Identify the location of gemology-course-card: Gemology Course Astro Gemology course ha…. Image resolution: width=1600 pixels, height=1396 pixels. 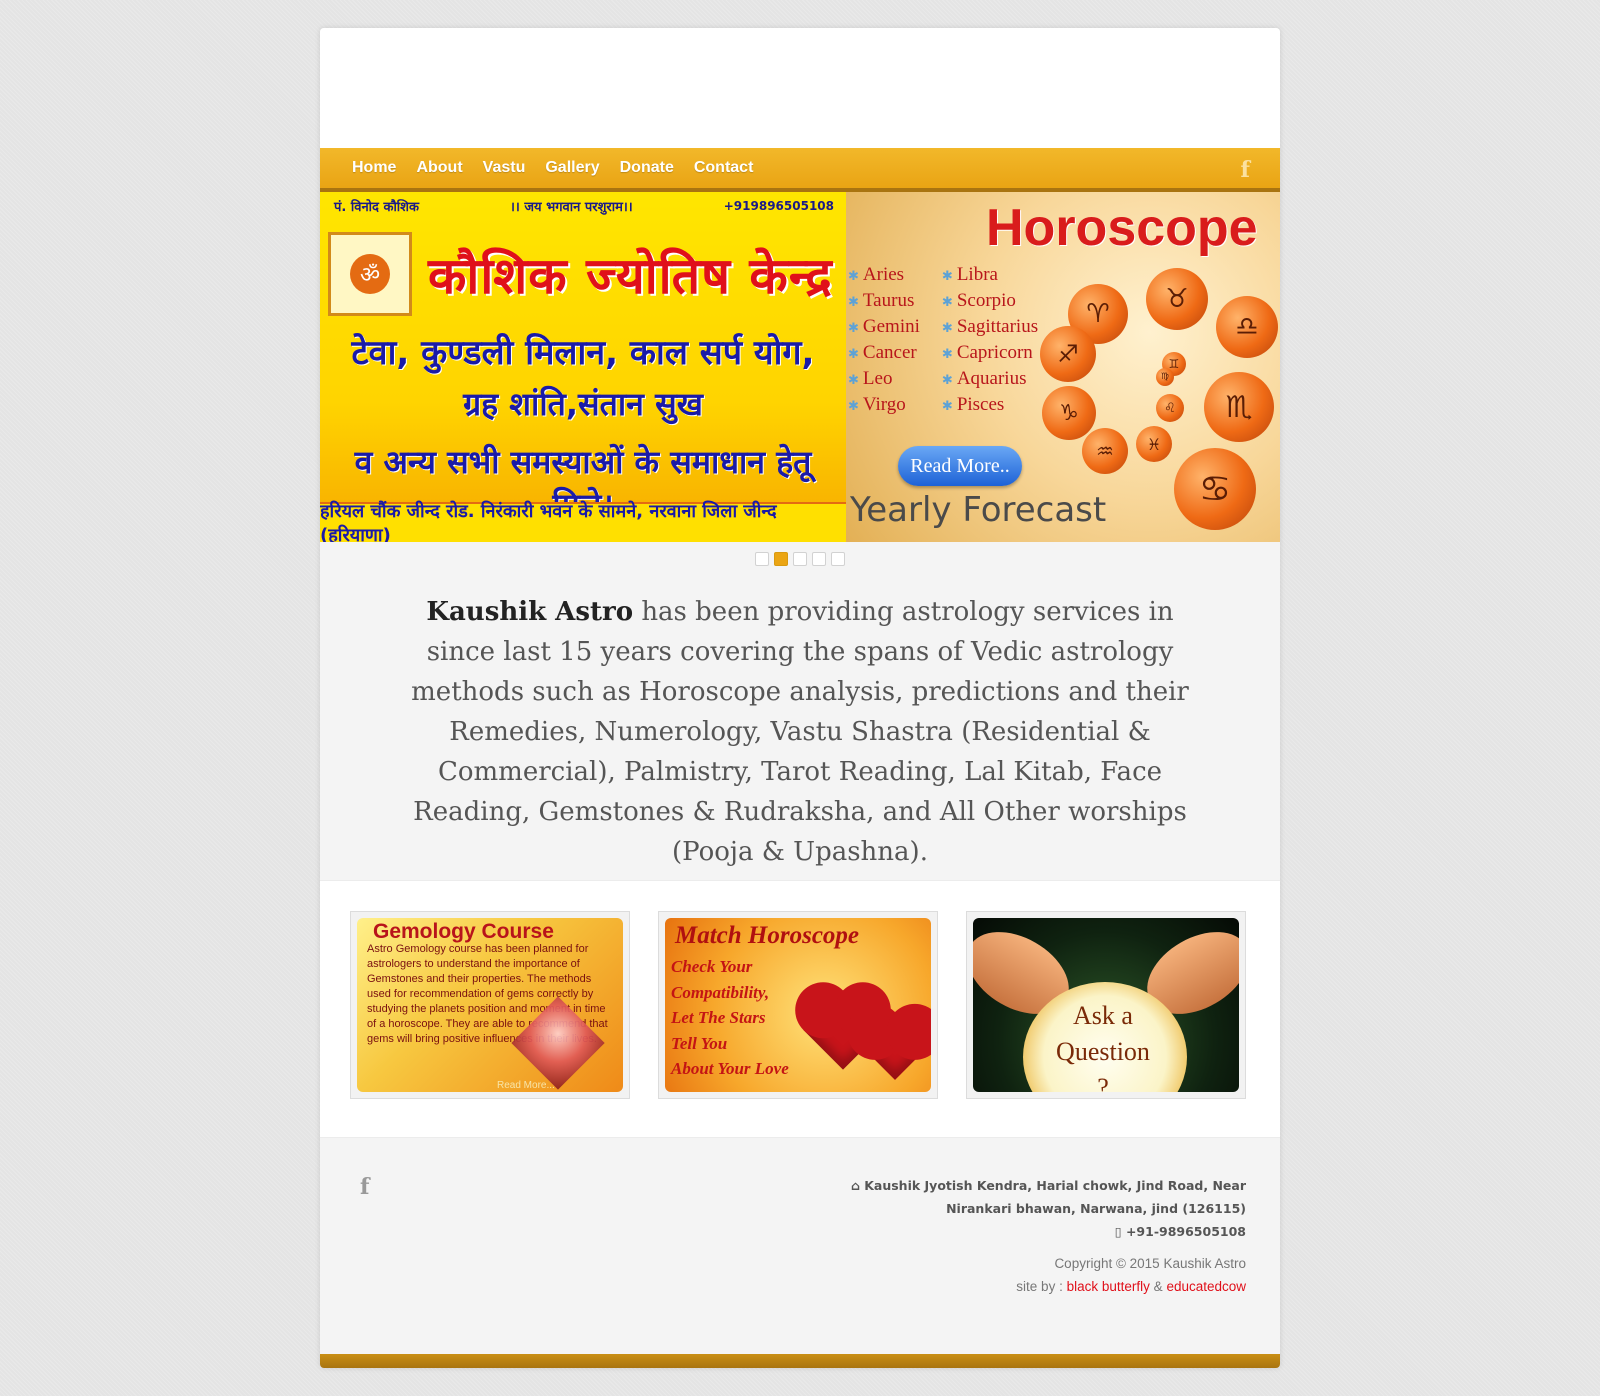
(490, 1005).